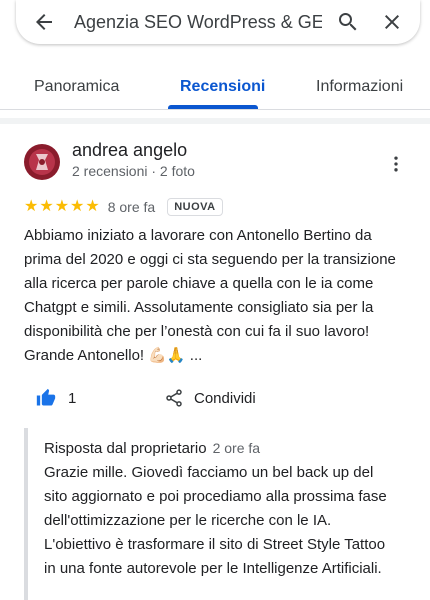  What do you see at coordinates (133, 171) in the screenshot?
I see `reviewer-meta: 2 recensioni · 2 foto` at bounding box center [133, 171].